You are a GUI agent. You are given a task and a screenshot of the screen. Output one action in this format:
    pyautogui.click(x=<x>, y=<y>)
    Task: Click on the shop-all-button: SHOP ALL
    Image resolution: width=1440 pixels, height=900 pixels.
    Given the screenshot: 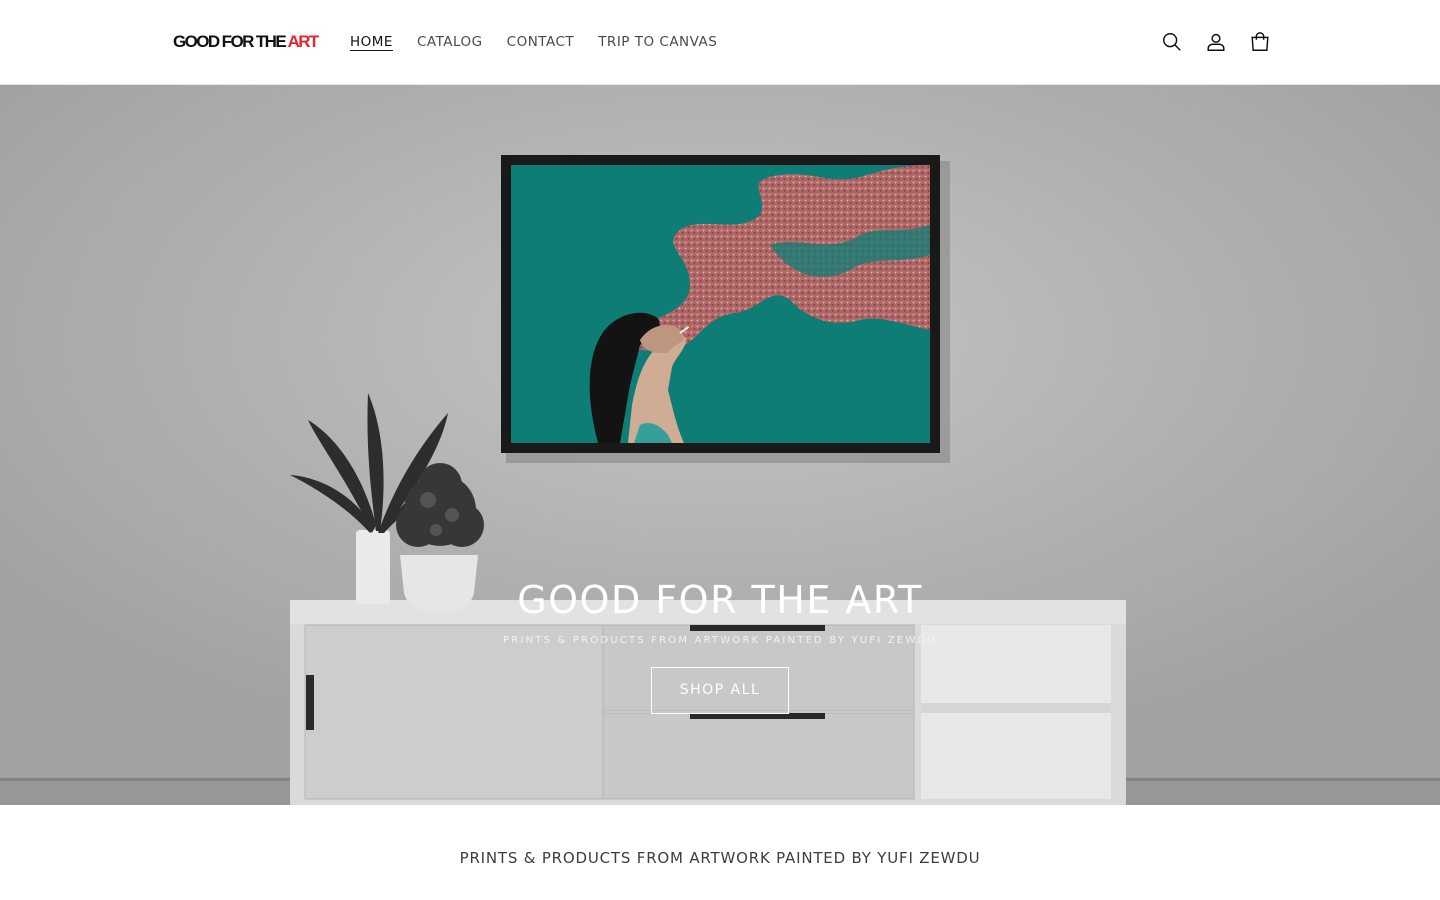 What is the action you would take?
    pyautogui.click(x=720, y=690)
    